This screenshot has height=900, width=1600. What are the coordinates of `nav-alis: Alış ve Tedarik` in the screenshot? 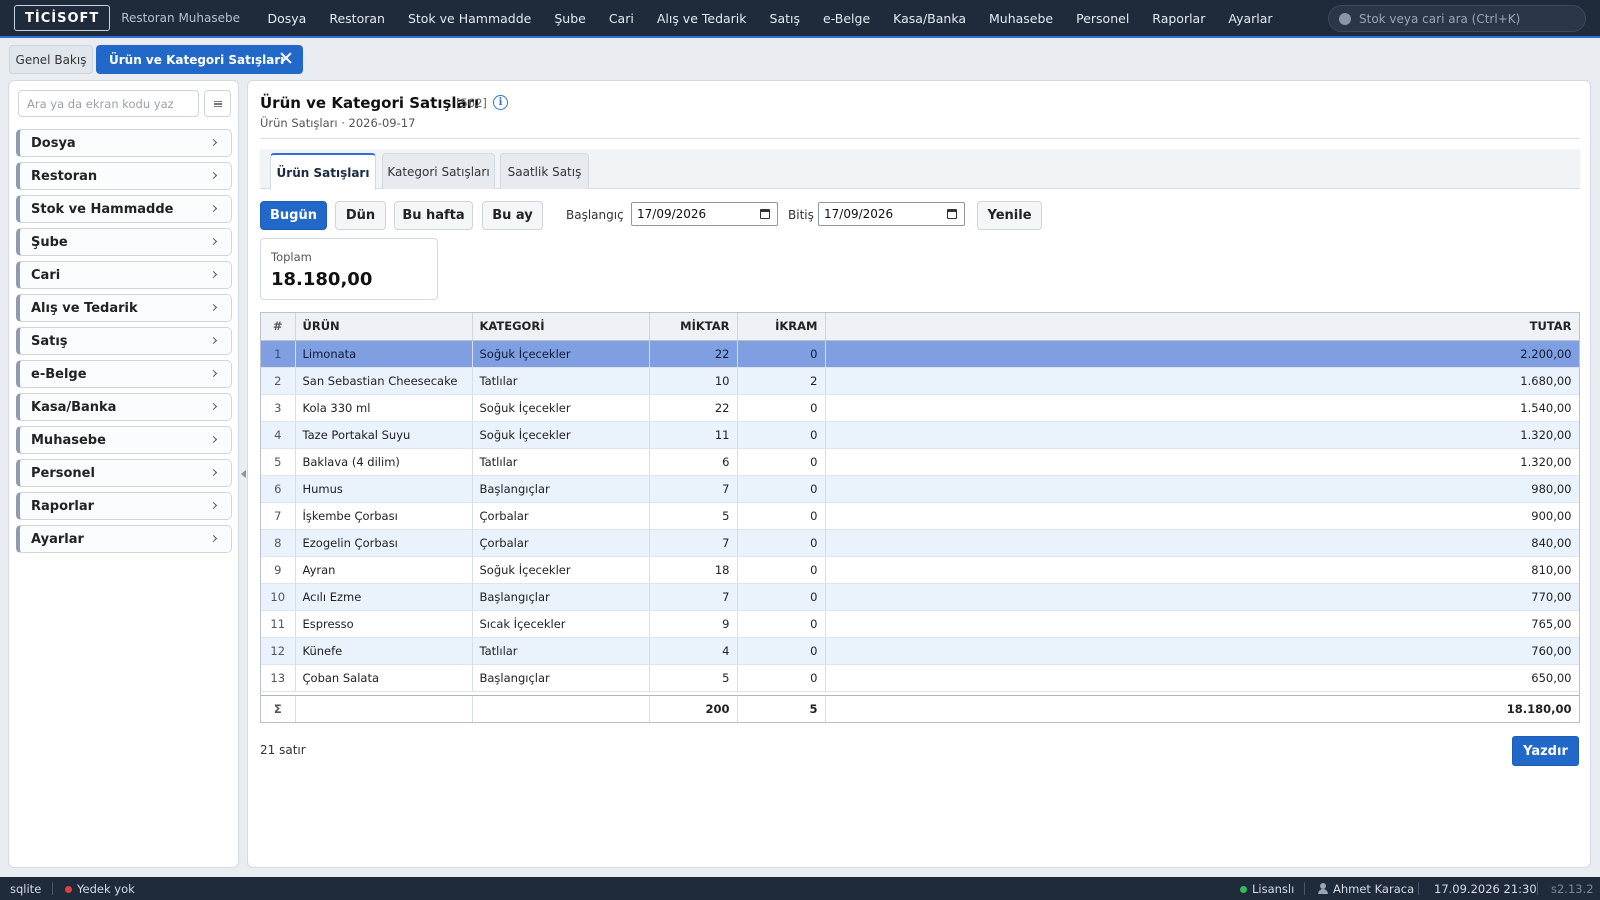 It's located at (701, 18).